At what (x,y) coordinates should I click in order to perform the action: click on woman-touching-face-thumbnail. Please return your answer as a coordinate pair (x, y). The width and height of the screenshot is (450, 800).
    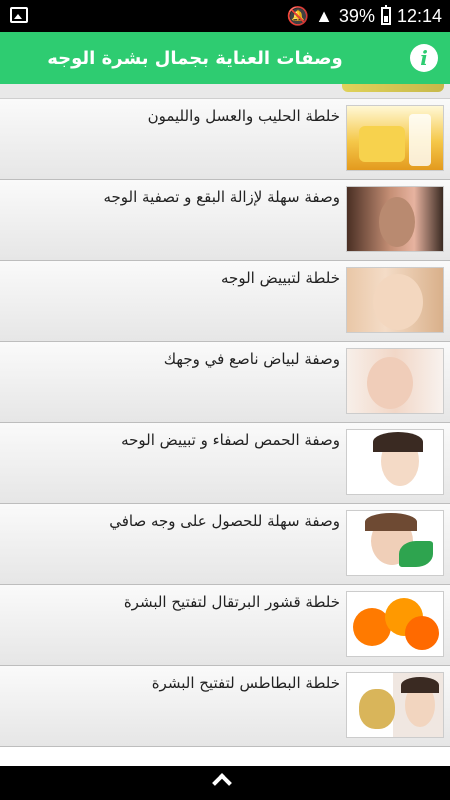
    Looking at the image, I should click on (395, 381).